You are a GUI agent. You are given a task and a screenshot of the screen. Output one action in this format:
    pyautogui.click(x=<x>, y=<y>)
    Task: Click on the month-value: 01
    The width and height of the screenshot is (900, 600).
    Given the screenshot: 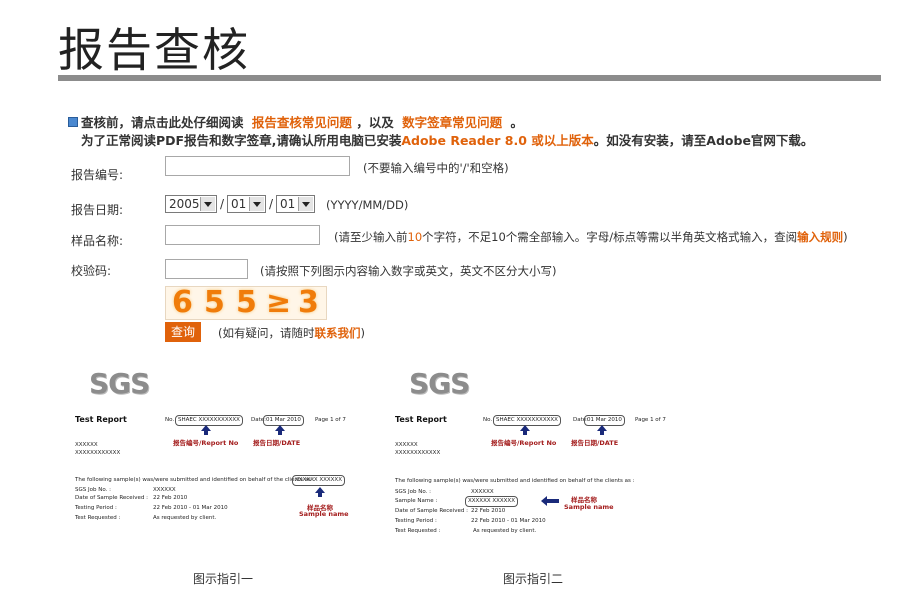 What is the action you would take?
    pyautogui.click(x=239, y=204)
    